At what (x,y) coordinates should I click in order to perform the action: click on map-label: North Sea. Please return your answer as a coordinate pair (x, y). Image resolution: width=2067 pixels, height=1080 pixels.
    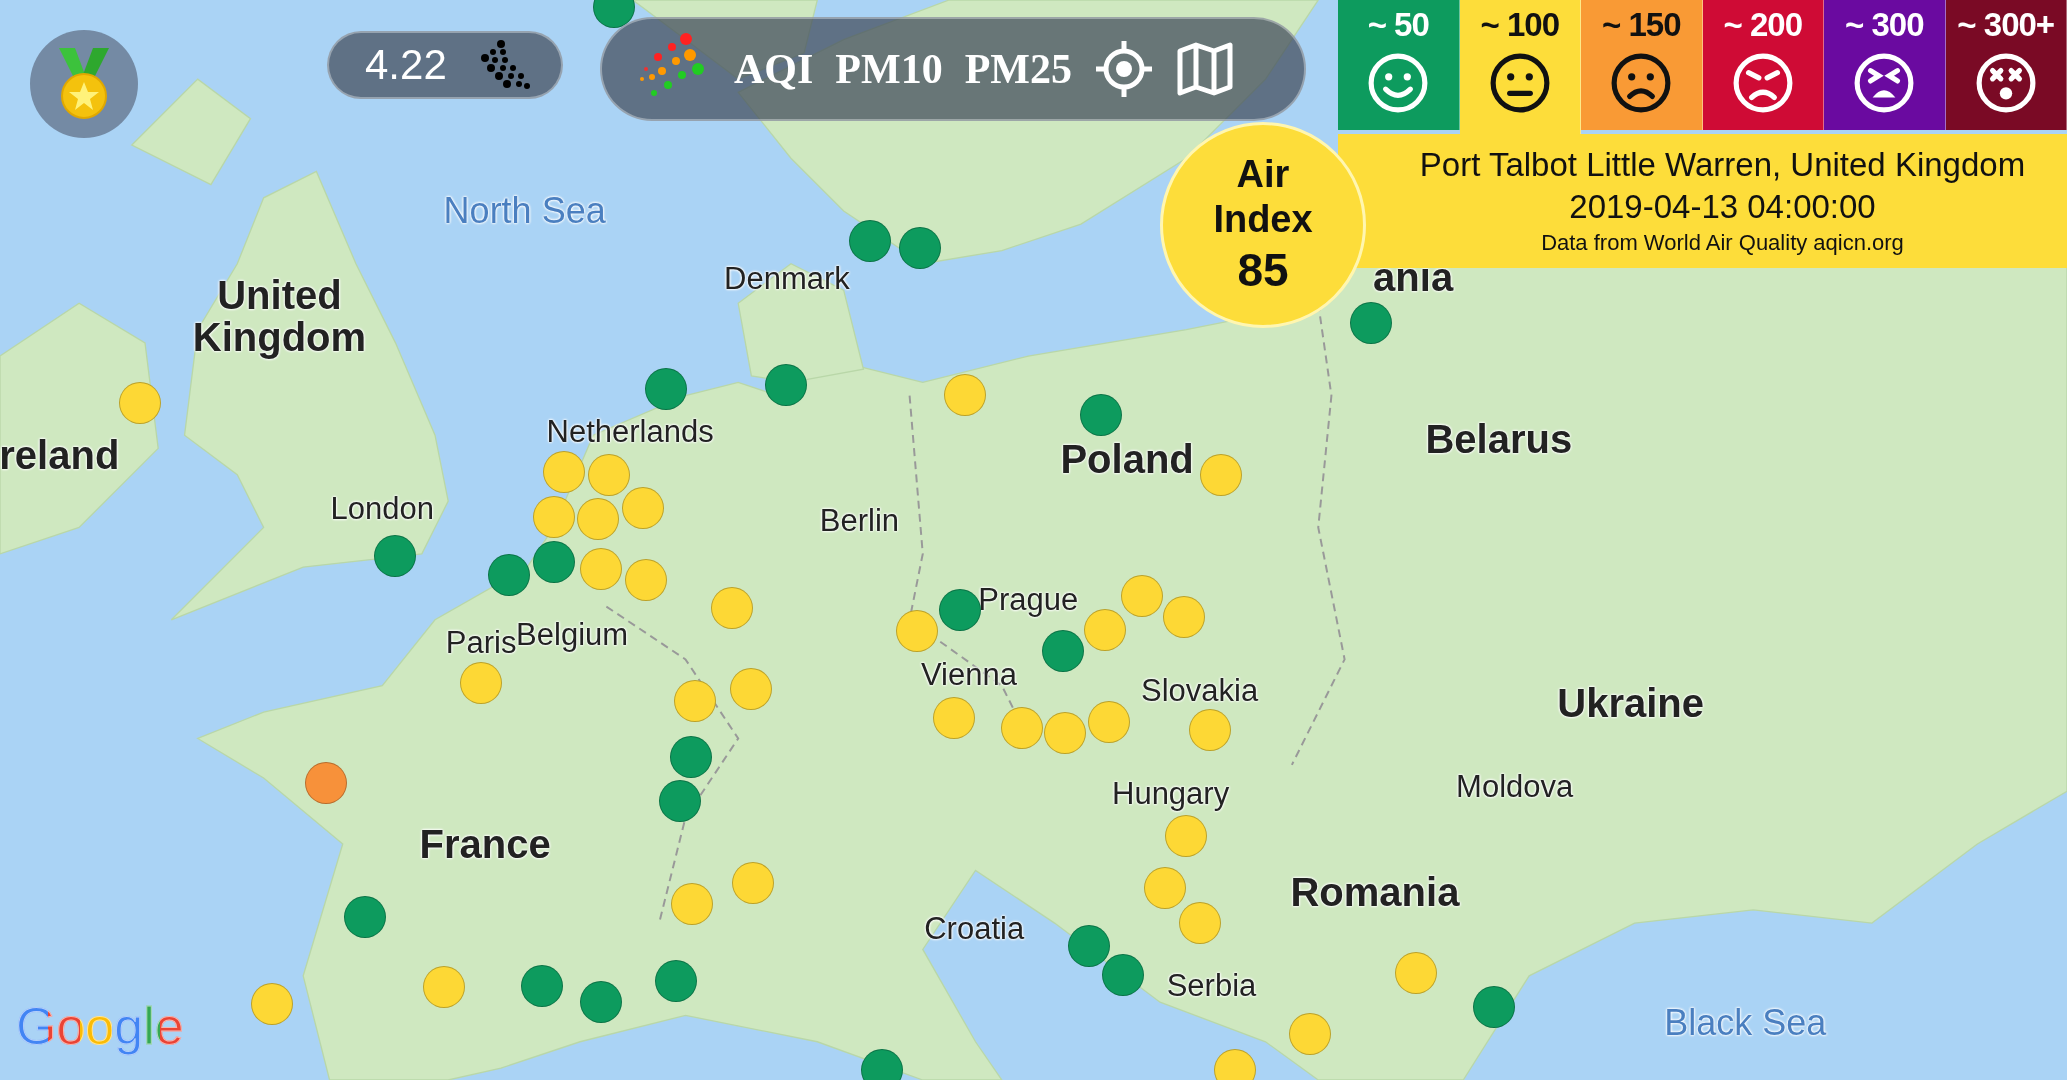
    Looking at the image, I should click on (524, 211).